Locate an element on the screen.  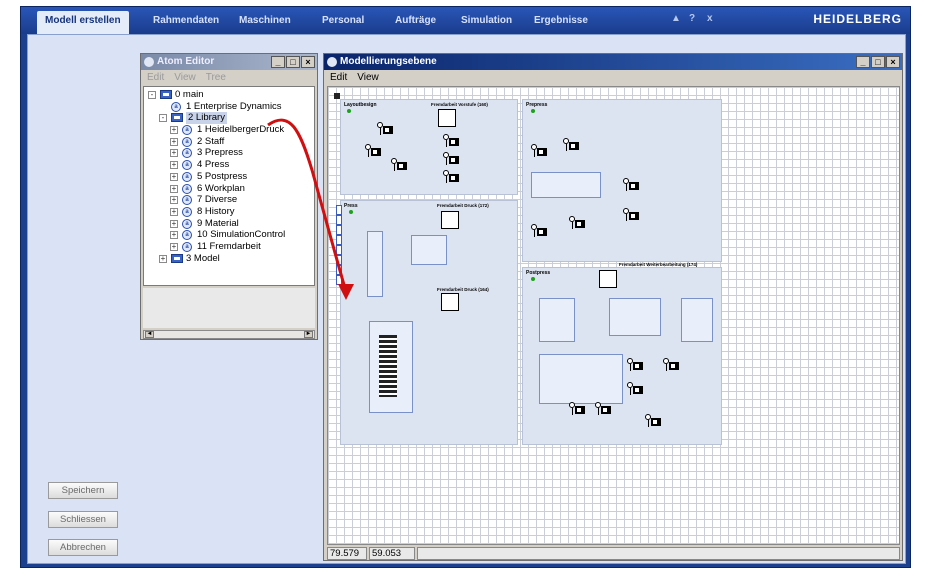
horizontal-scrollbar: ◄ ► is located at coordinates (229, 334).